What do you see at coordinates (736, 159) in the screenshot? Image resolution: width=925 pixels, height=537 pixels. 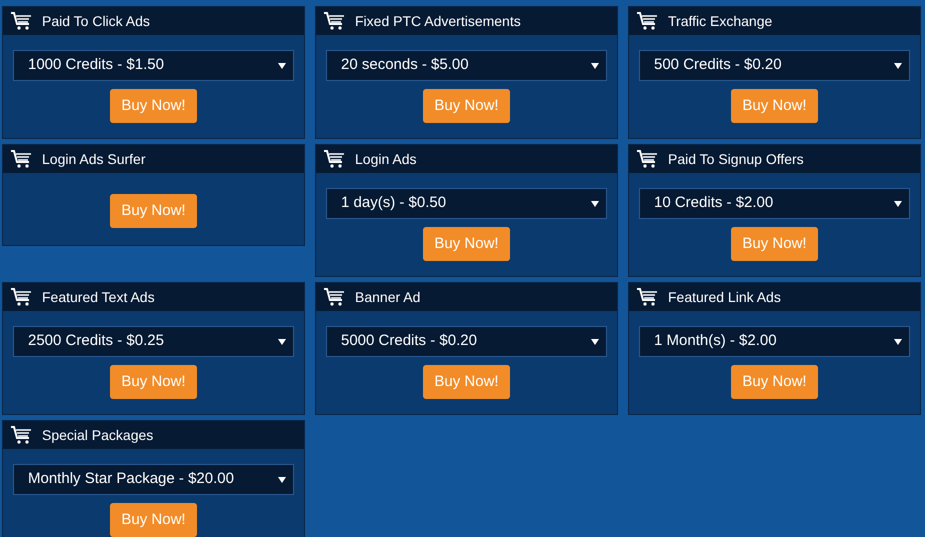 I see `card-title: Paid To Signup Offers` at bounding box center [736, 159].